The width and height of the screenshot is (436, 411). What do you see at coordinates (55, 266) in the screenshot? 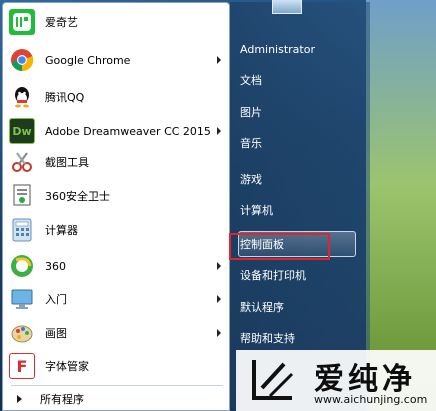
I see `app-label: 360` at bounding box center [55, 266].